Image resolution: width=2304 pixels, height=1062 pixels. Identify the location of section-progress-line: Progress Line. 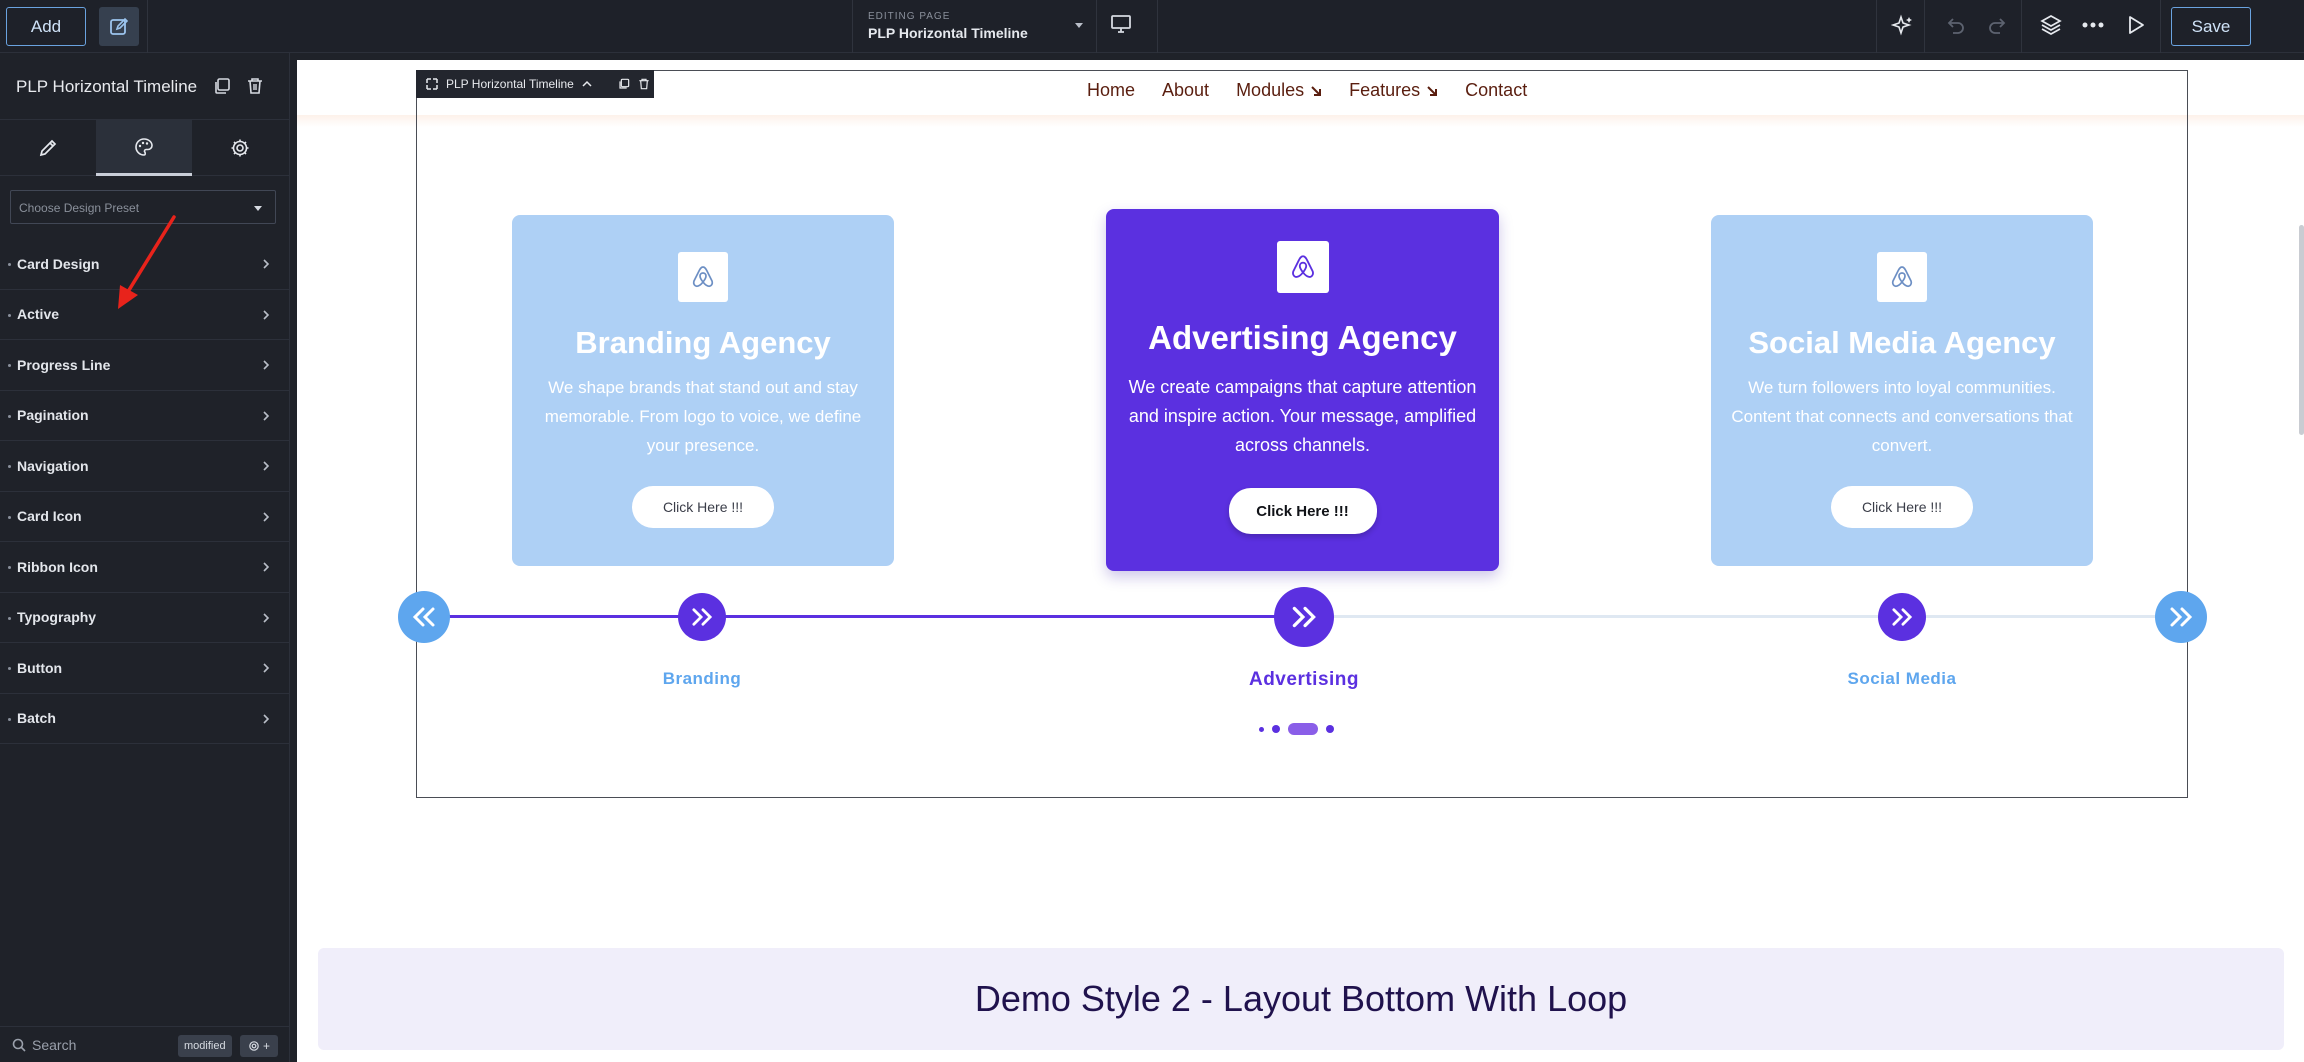
(145, 365).